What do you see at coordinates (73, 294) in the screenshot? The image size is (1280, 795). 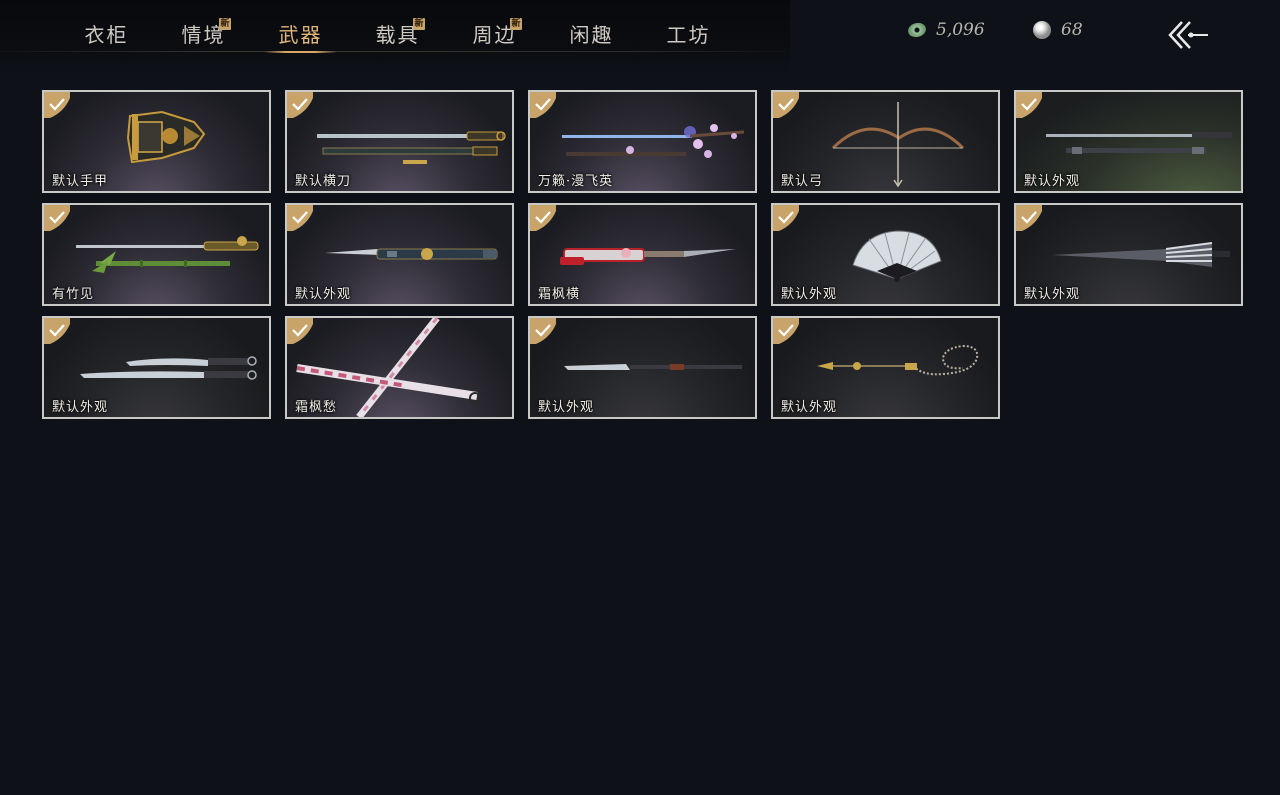 I see `weapon-name: 有竹见` at bounding box center [73, 294].